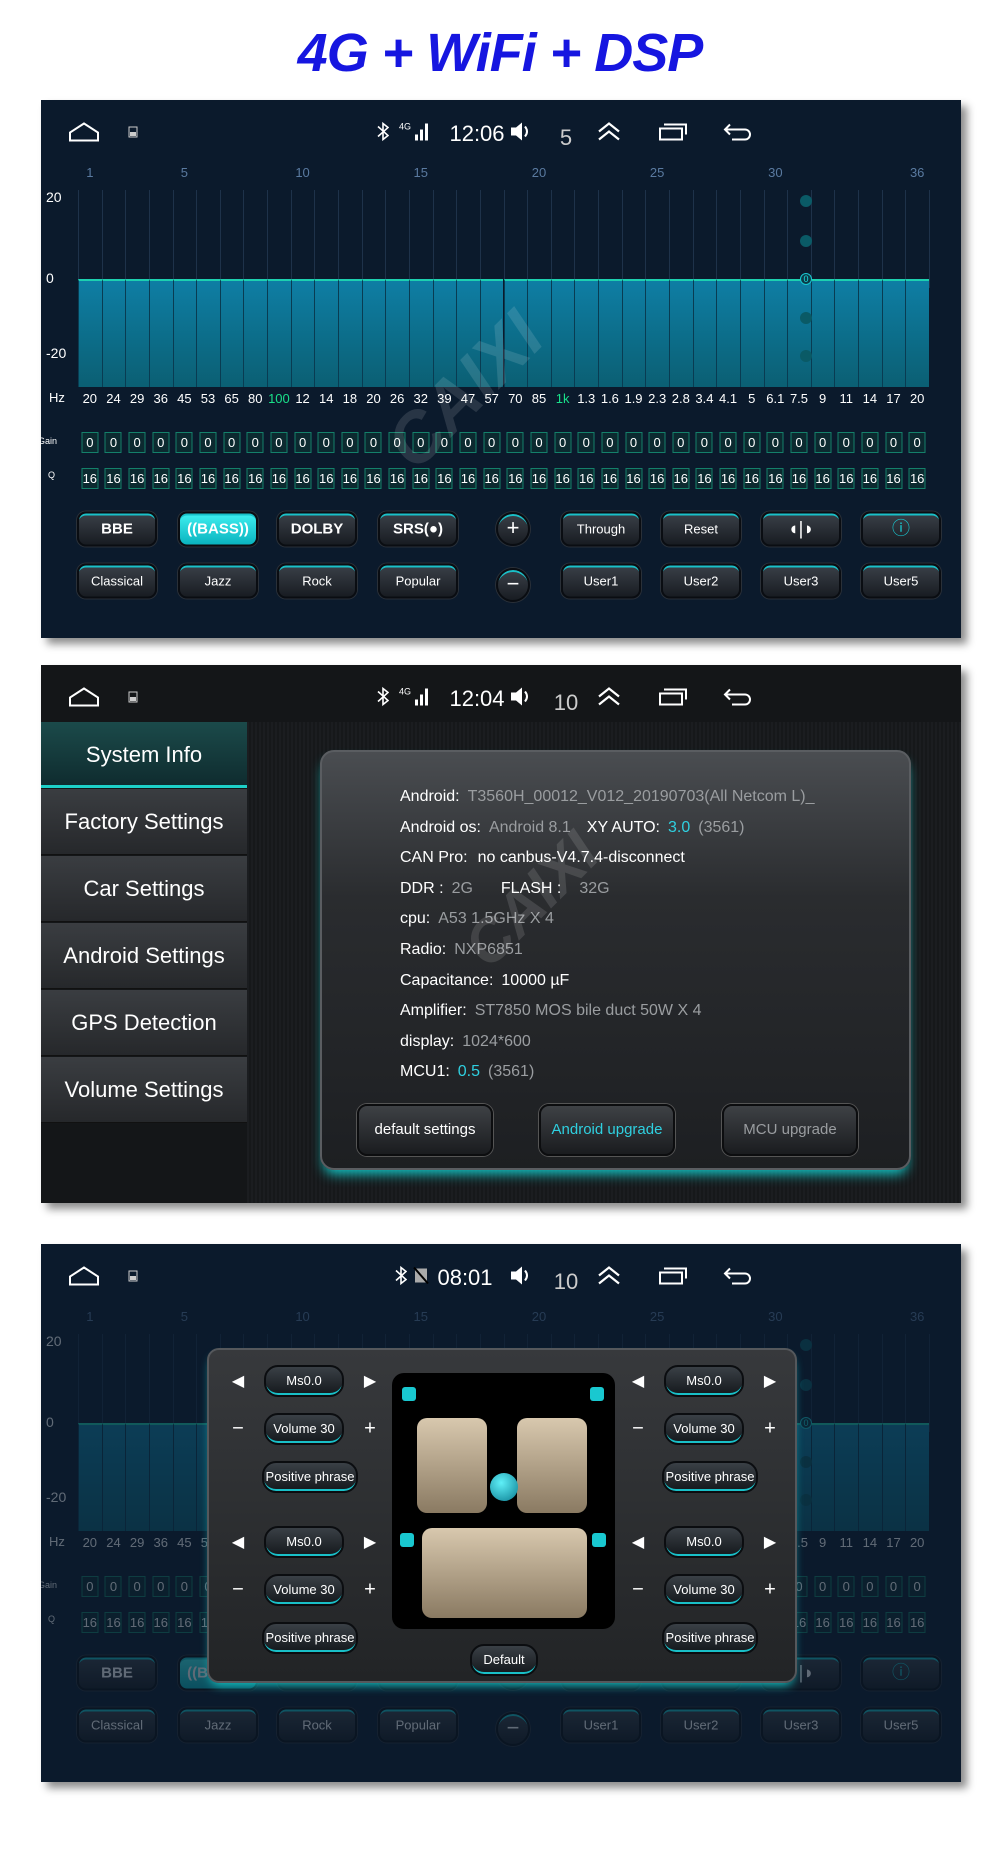  I want to click on delay-increase-arrow-icon: ▶, so click(770, 1542).